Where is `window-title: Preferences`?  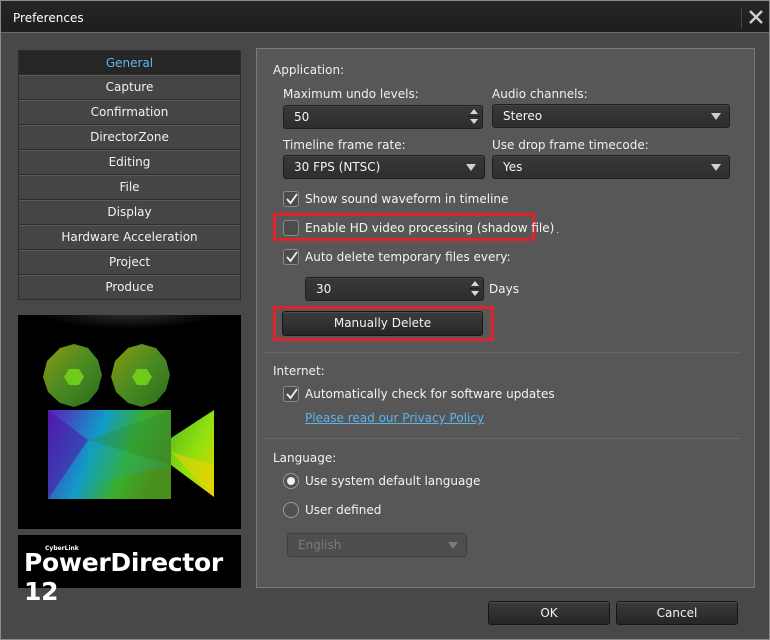
window-title: Preferences is located at coordinates (48, 18).